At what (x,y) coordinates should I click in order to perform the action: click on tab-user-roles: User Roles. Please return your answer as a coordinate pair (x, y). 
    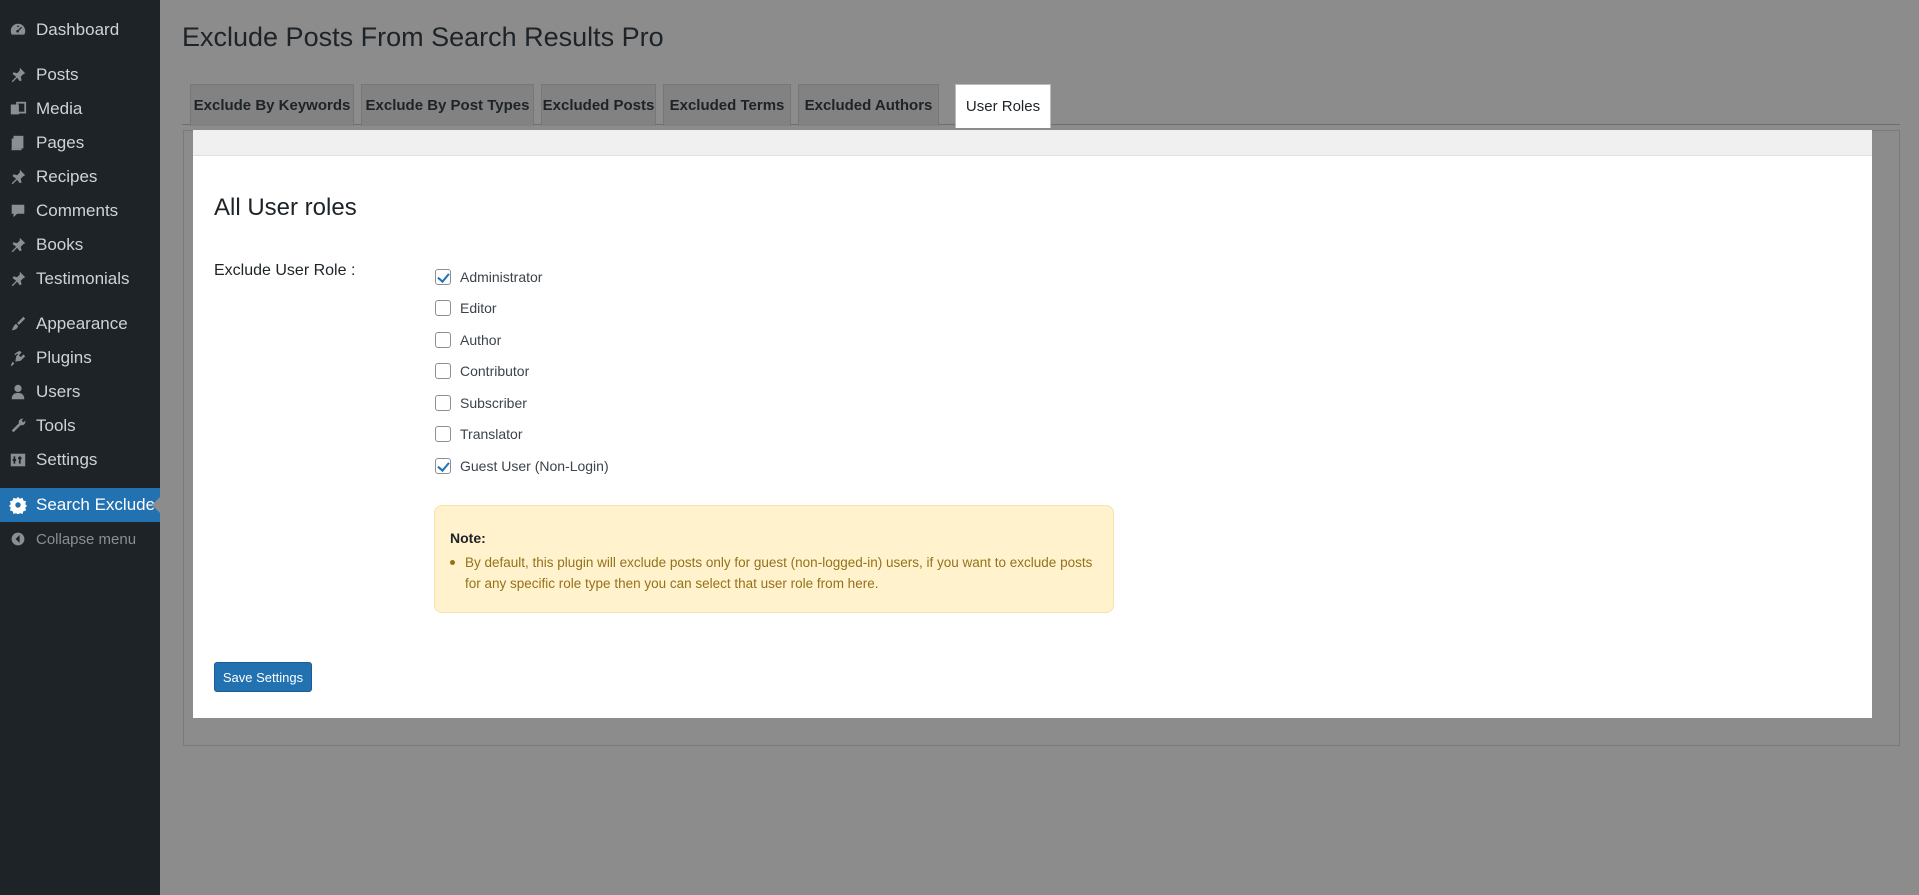
    Looking at the image, I should click on (1003, 106).